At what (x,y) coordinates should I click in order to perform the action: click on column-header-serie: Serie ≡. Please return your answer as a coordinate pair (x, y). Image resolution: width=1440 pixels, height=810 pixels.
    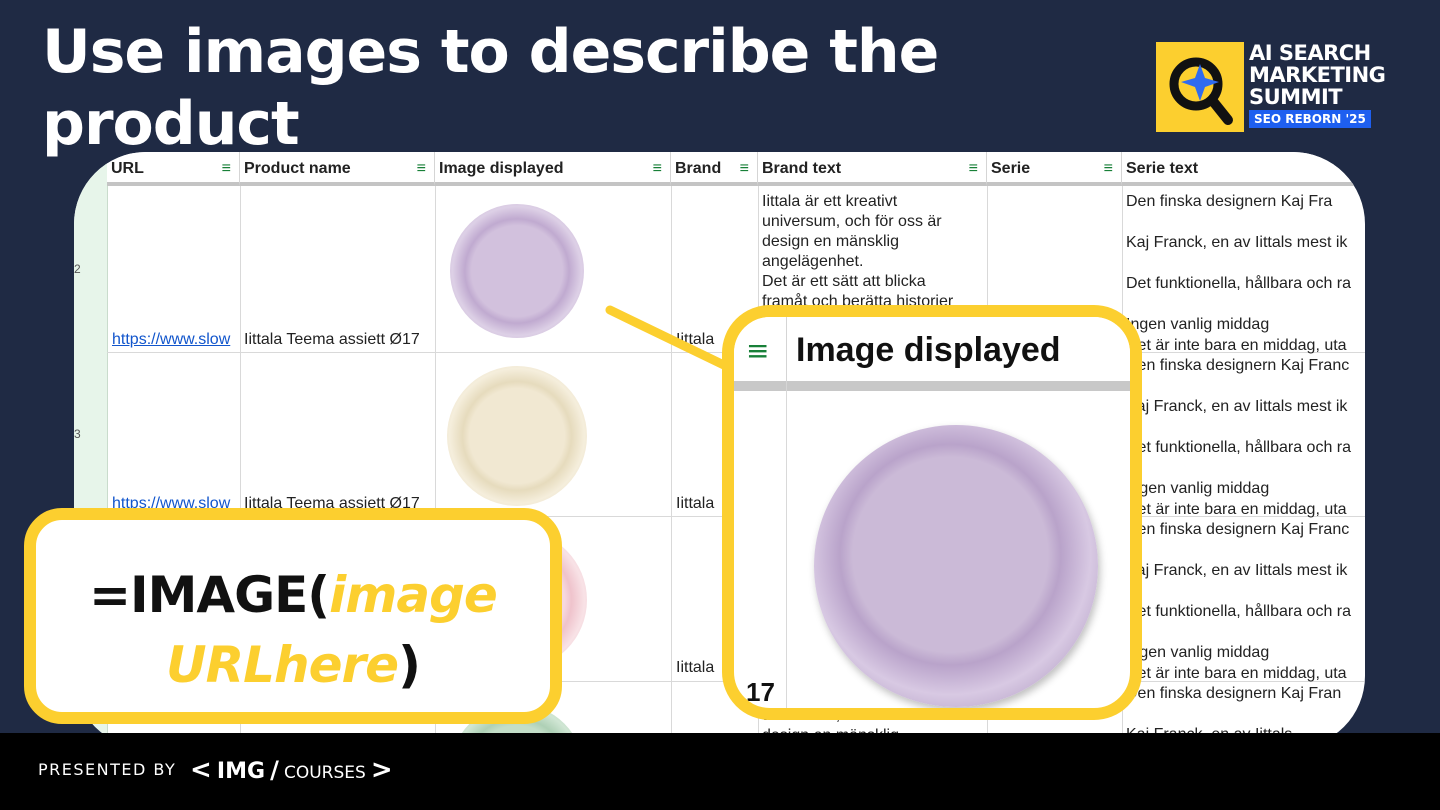
    Looking at the image, I should click on (1054, 169).